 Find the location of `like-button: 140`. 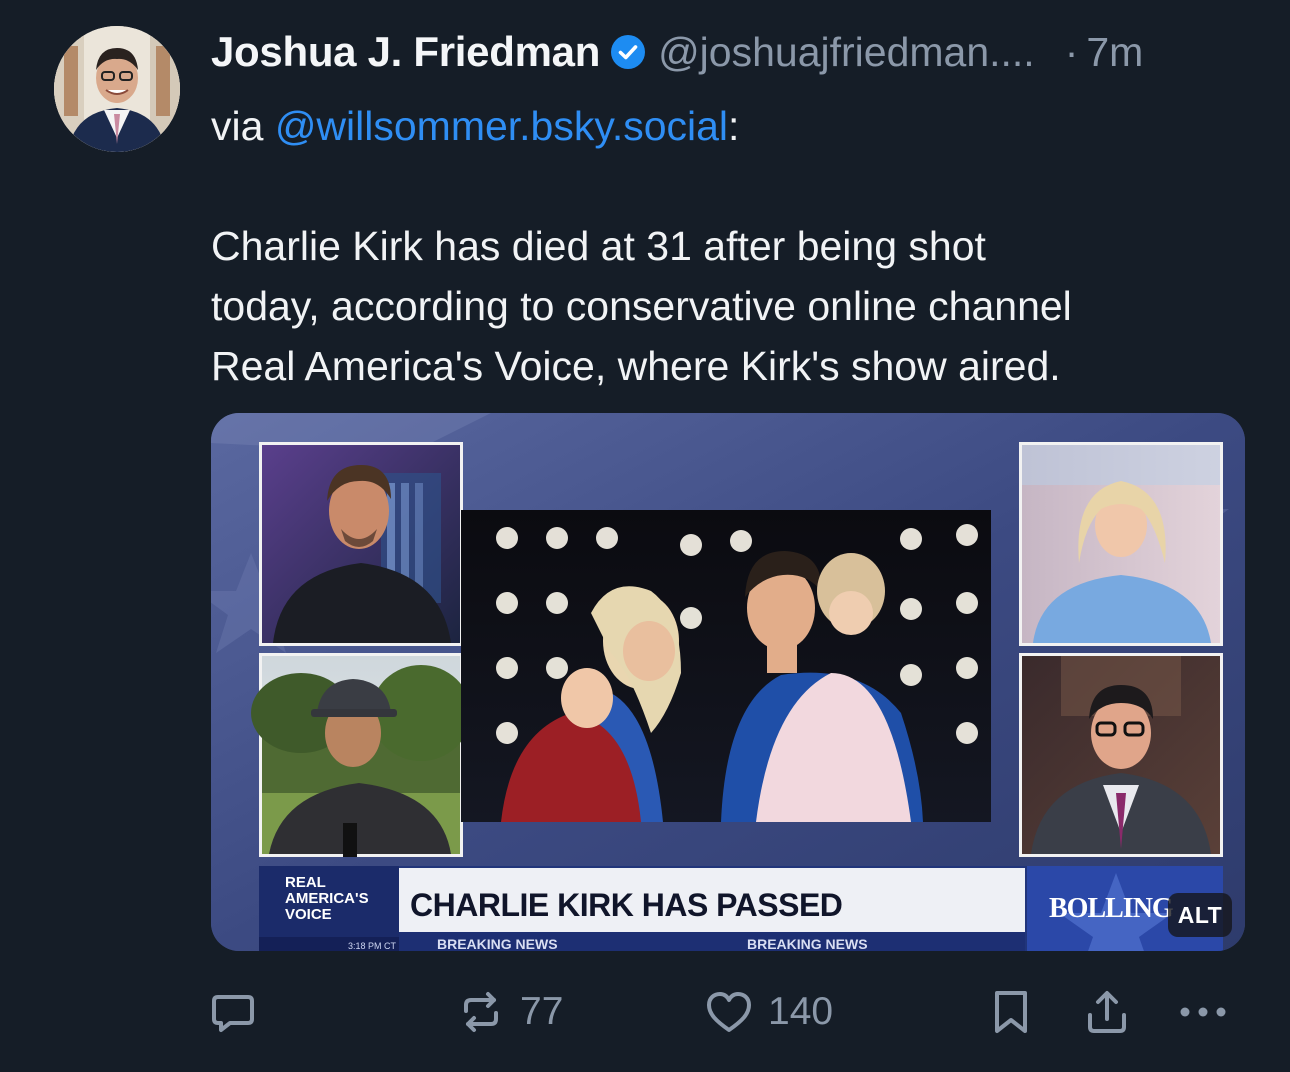

like-button: 140 is located at coordinates (768, 1012).